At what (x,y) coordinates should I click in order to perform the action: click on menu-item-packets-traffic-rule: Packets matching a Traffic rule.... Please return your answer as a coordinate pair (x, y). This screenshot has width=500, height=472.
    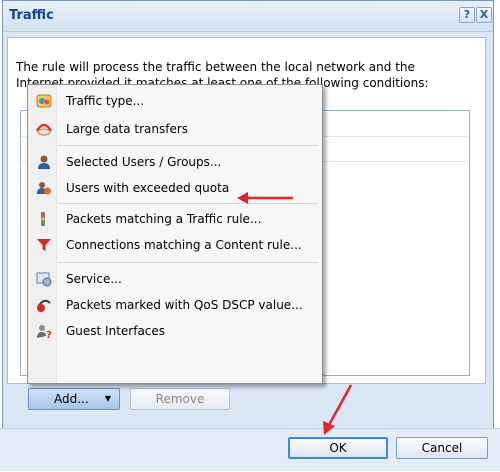
    Looking at the image, I should click on (174, 219).